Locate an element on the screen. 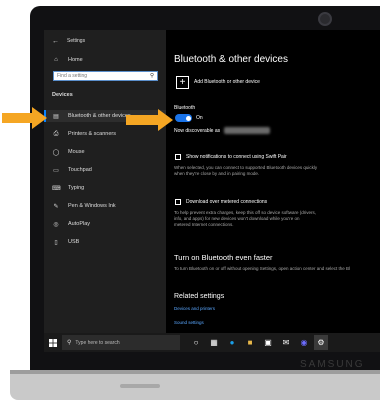 The height and width of the screenshot is (400, 380). autoplay-icon: ◎ is located at coordinates (56, 224).